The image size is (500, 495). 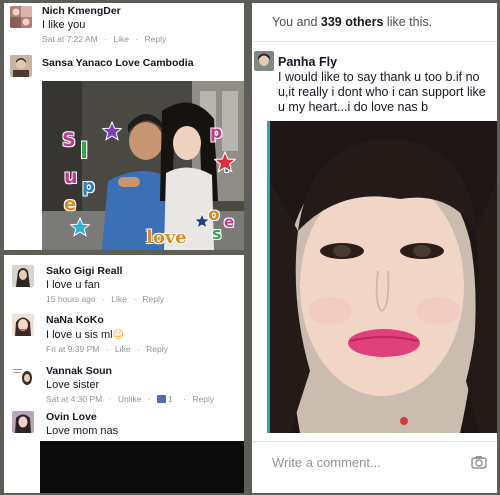 I want to click on divider, so click(x=374, y=41).